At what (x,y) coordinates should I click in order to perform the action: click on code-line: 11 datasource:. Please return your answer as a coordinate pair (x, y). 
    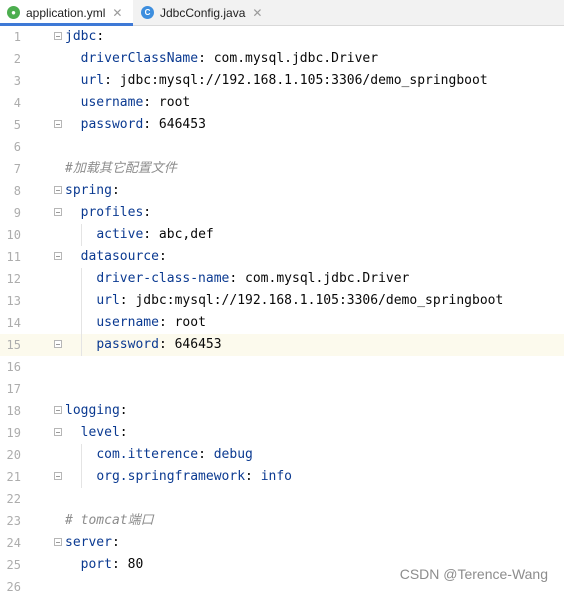
    Looking at the image, I should click on (282, 257).